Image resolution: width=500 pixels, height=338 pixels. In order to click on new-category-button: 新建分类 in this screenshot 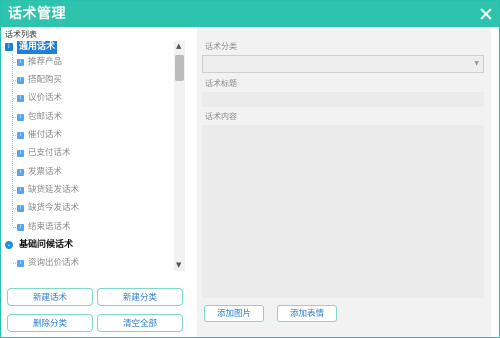, I will do `click(140, 297)`.